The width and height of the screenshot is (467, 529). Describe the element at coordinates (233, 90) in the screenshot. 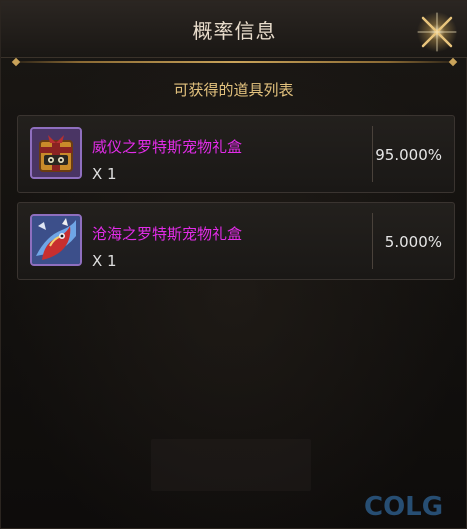

I see `list-heading: 可获得的道具列表` at that location.